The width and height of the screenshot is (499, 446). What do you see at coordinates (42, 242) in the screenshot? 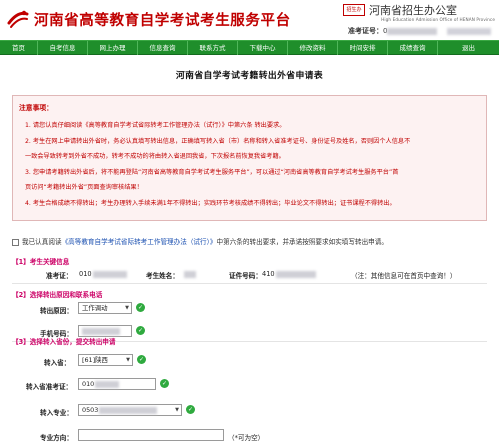
I see `agreement-prefix: 我已认真阅读` at bounding box center [42, 242].